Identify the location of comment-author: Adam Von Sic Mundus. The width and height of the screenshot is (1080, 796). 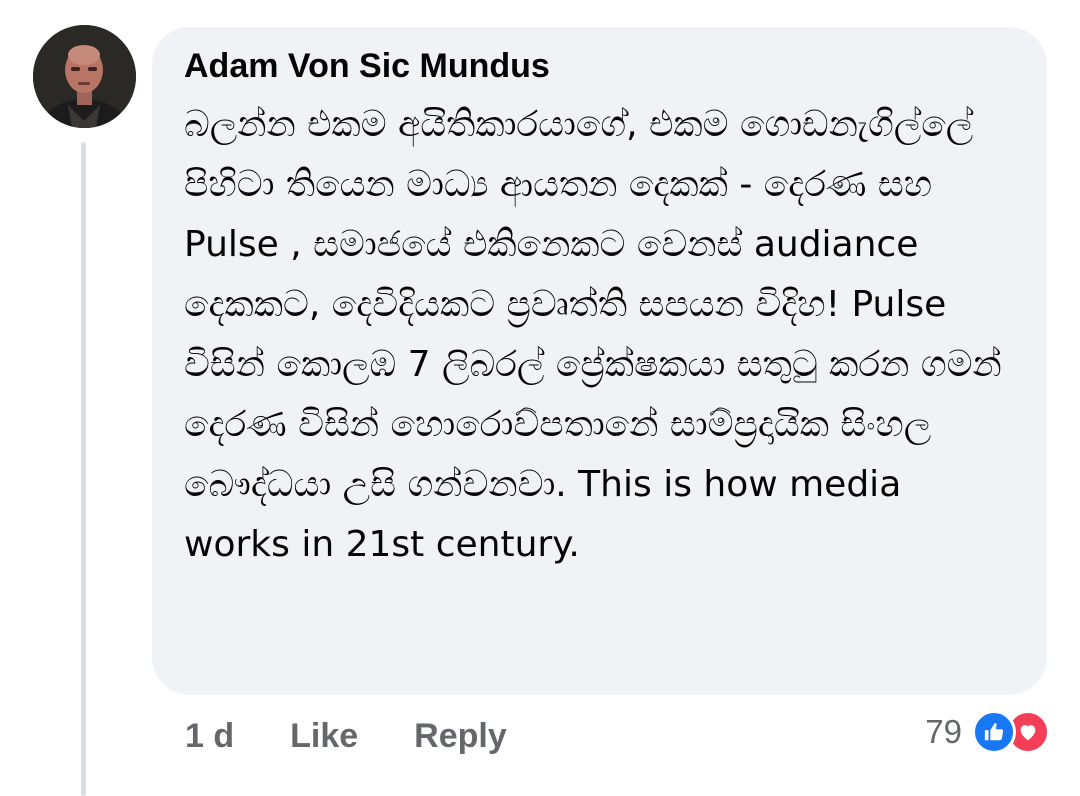
(595, 66).